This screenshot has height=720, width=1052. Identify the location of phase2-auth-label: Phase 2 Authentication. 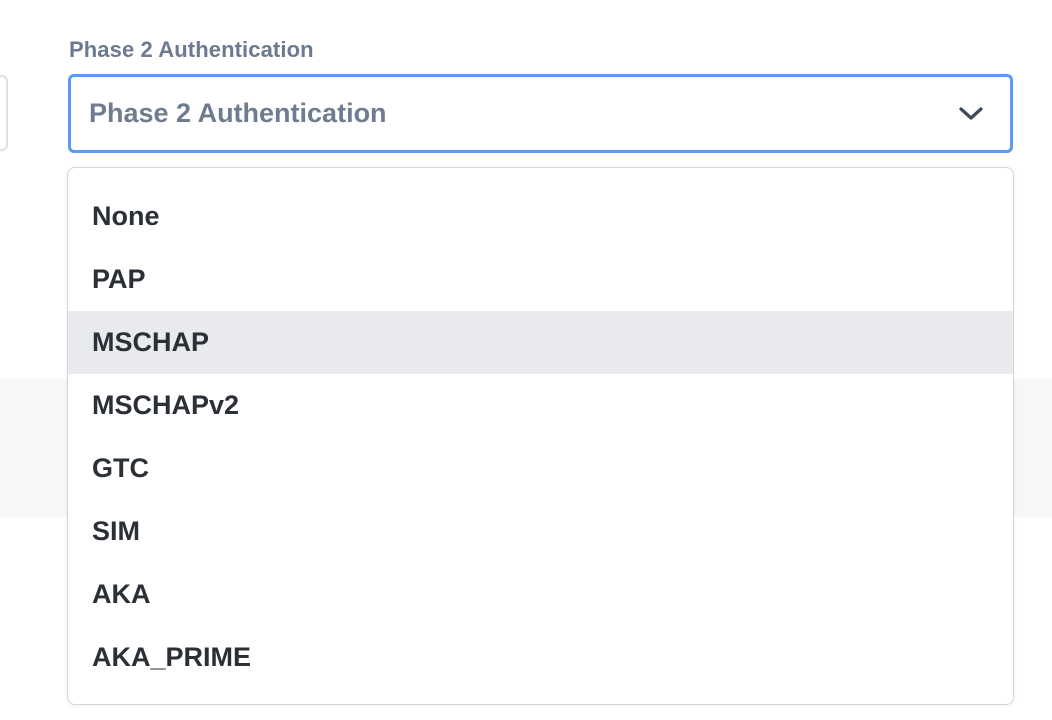
(191, 49).